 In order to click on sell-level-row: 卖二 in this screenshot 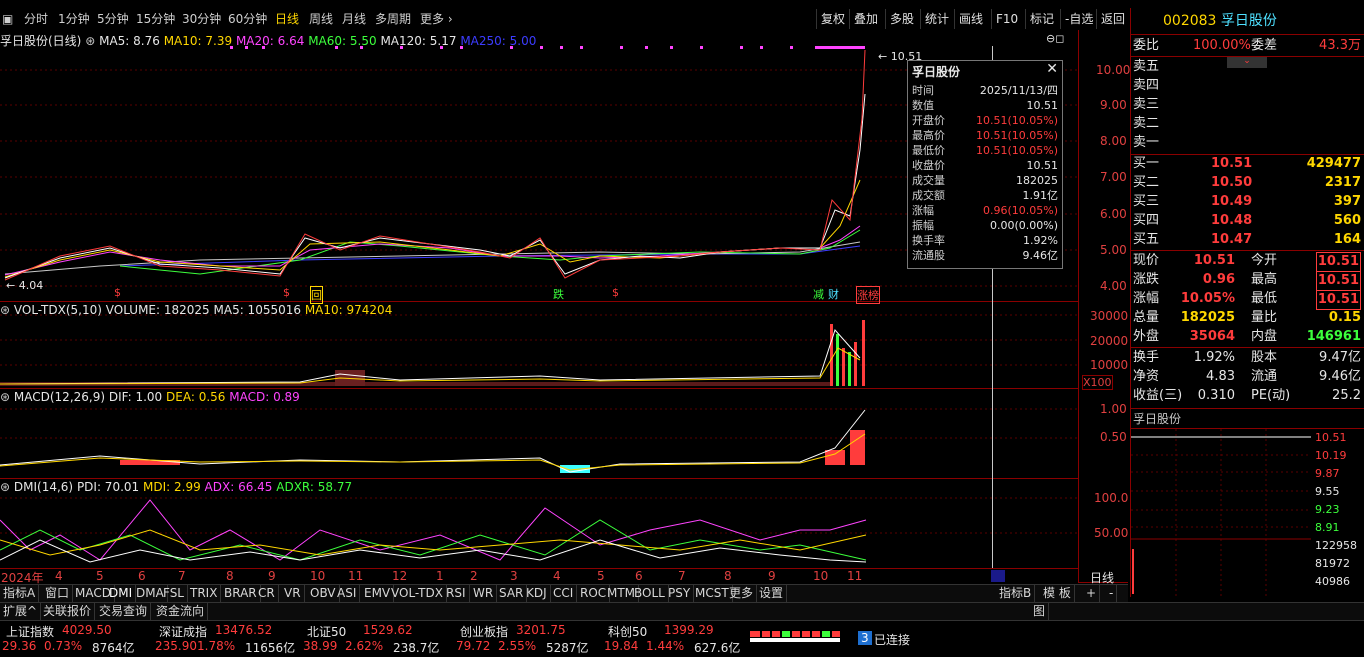, I will do `click(1248, 124)`.